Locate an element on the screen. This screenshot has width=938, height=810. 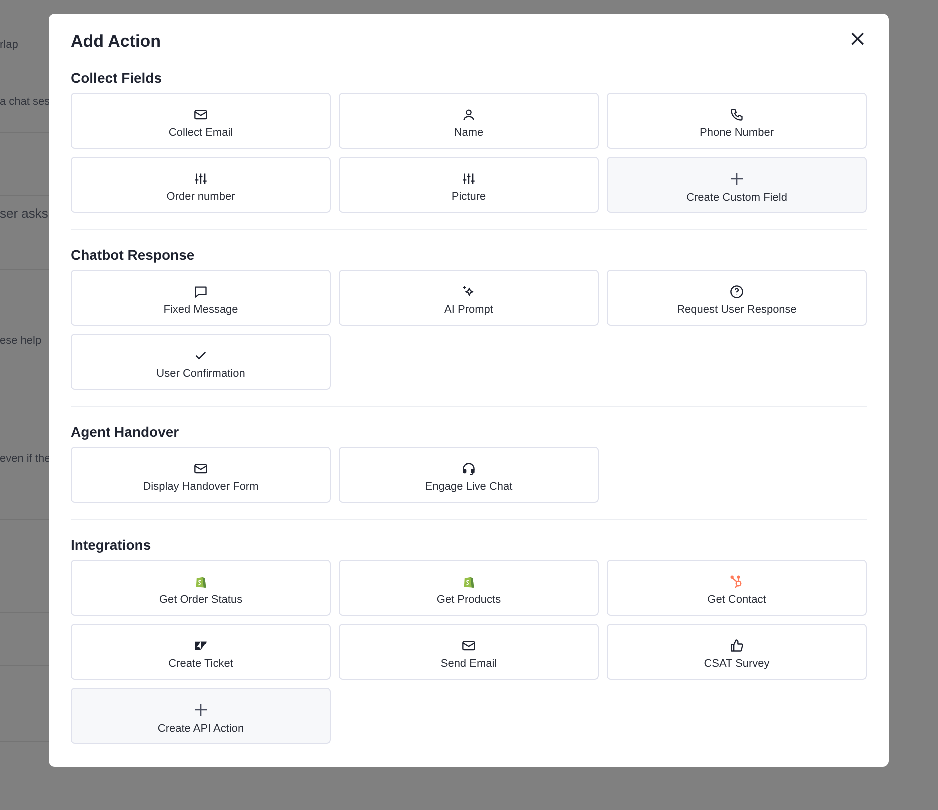
action-card: Engage Live Chat is located at coordinates (469, 475).